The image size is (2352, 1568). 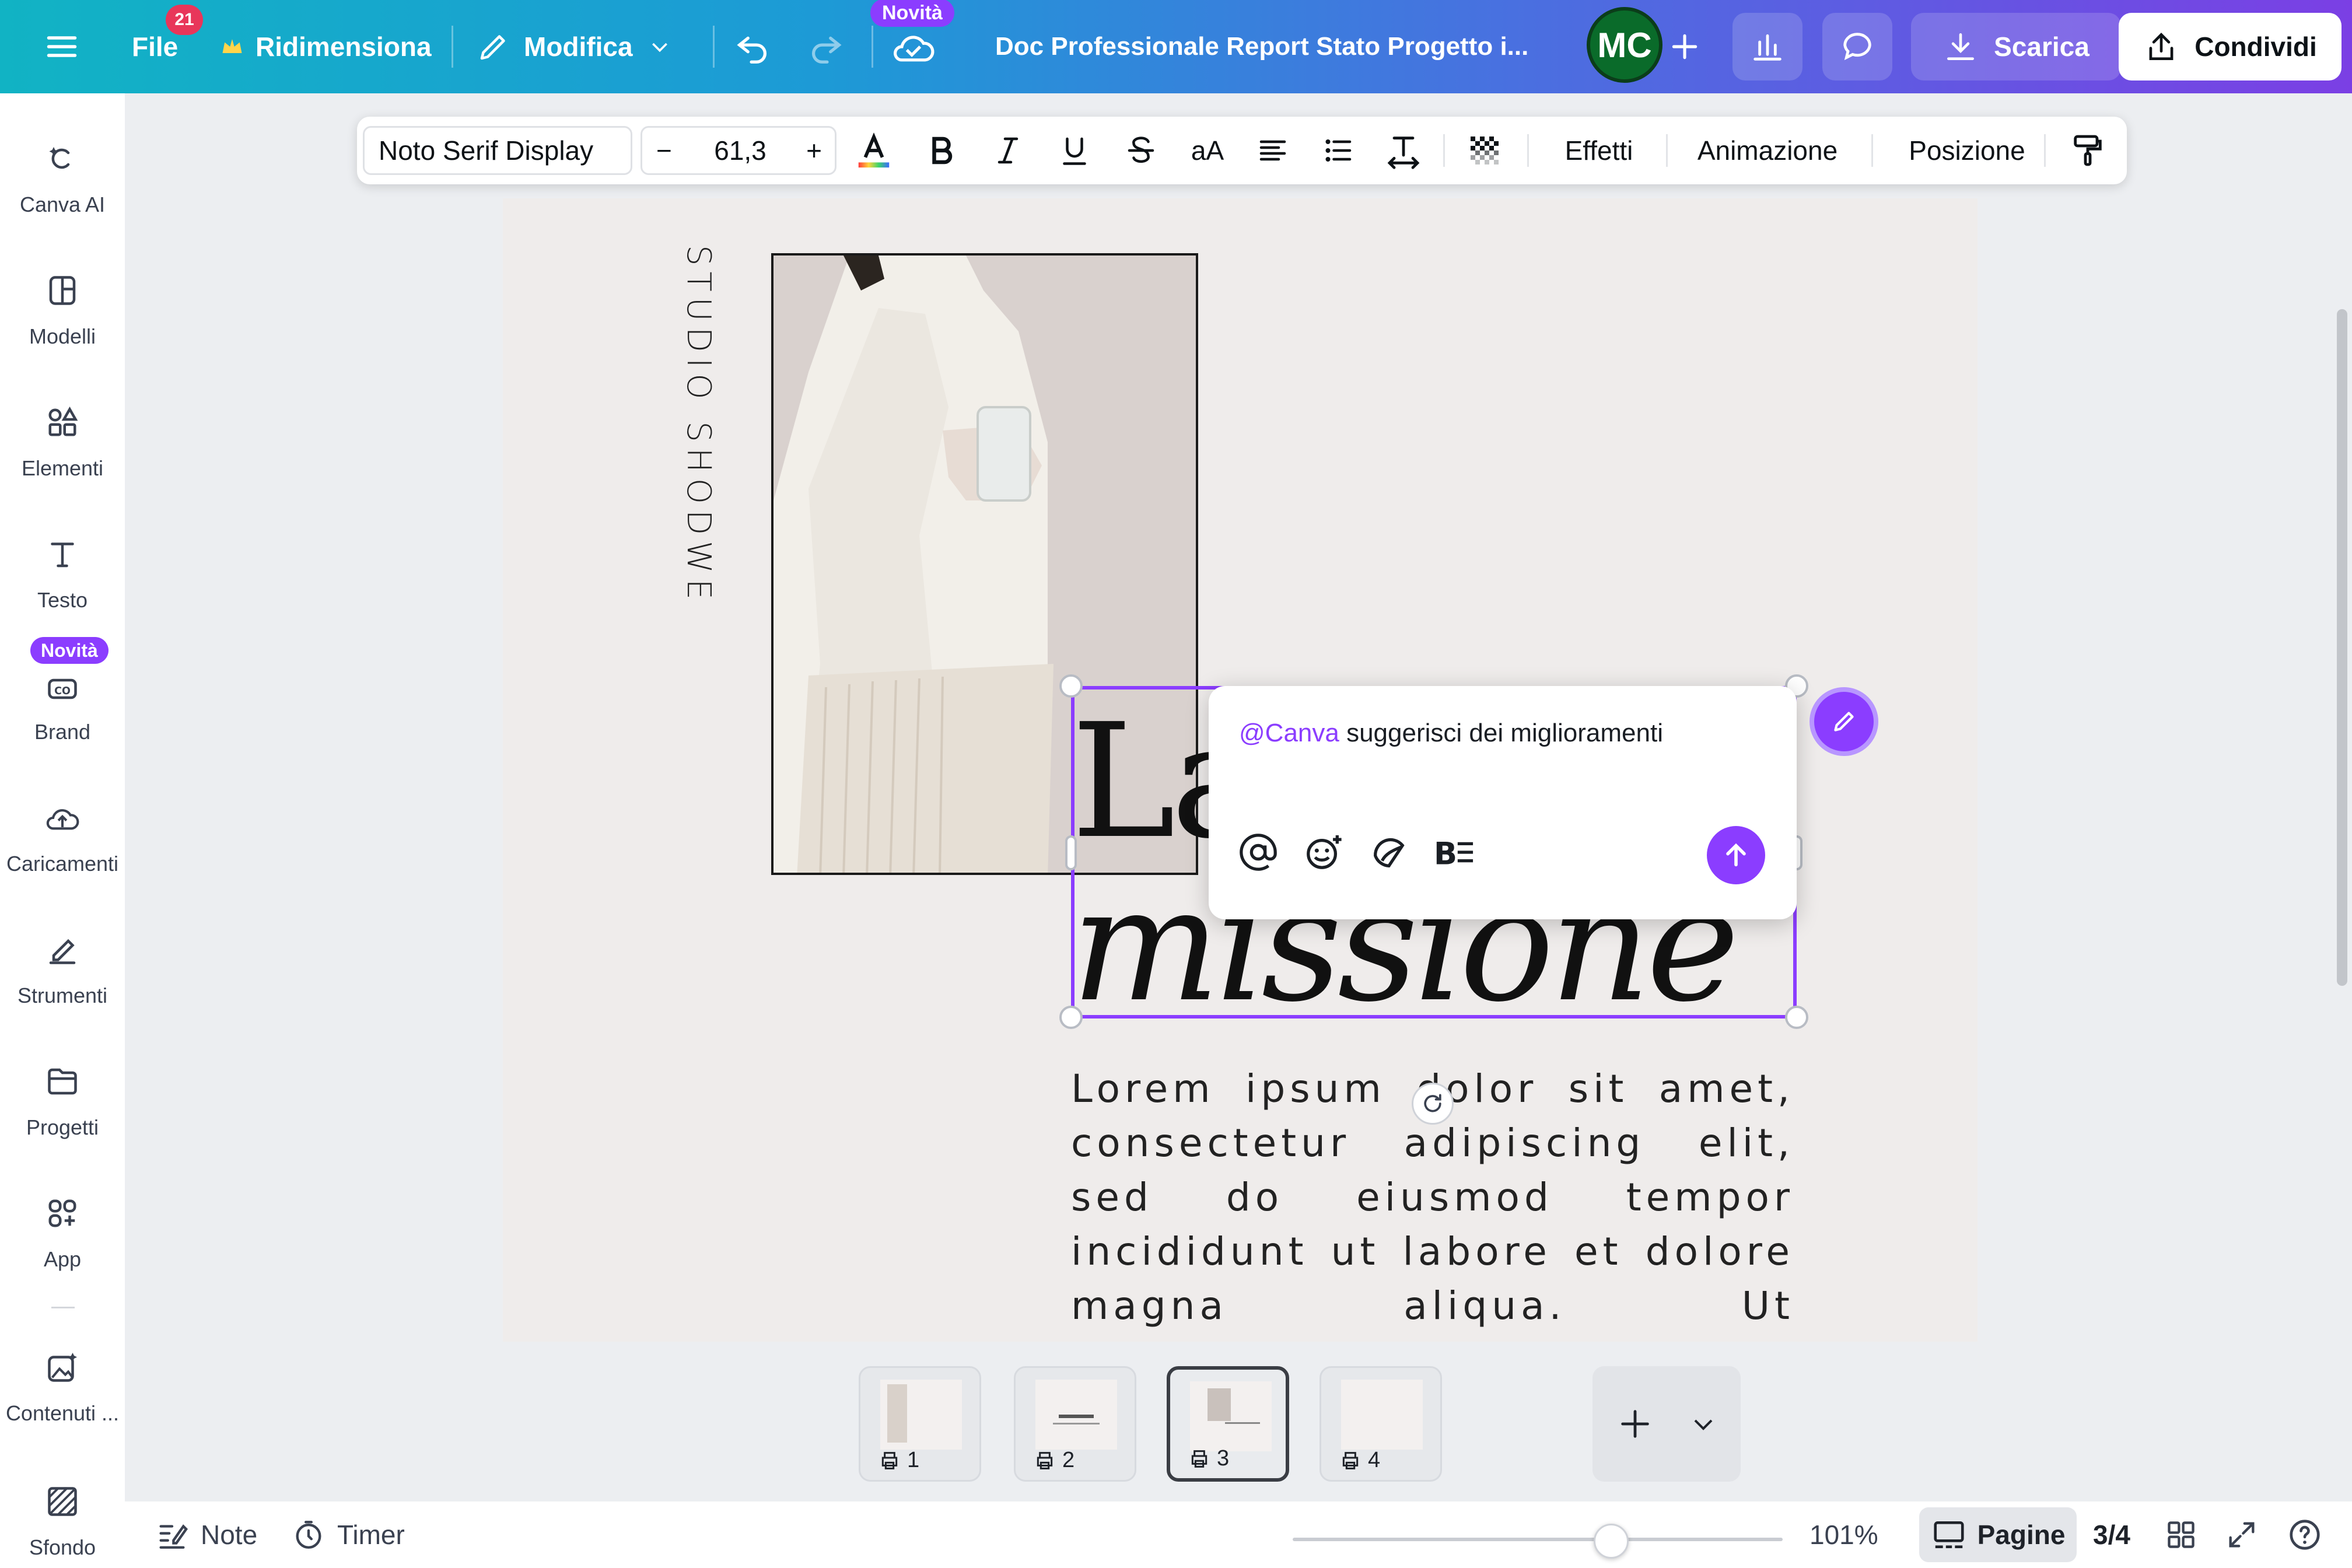 What do you see at coordinates (2088, 150) in the screenshot?
I see `copy-style-button` at bounding box center [2088, 150].